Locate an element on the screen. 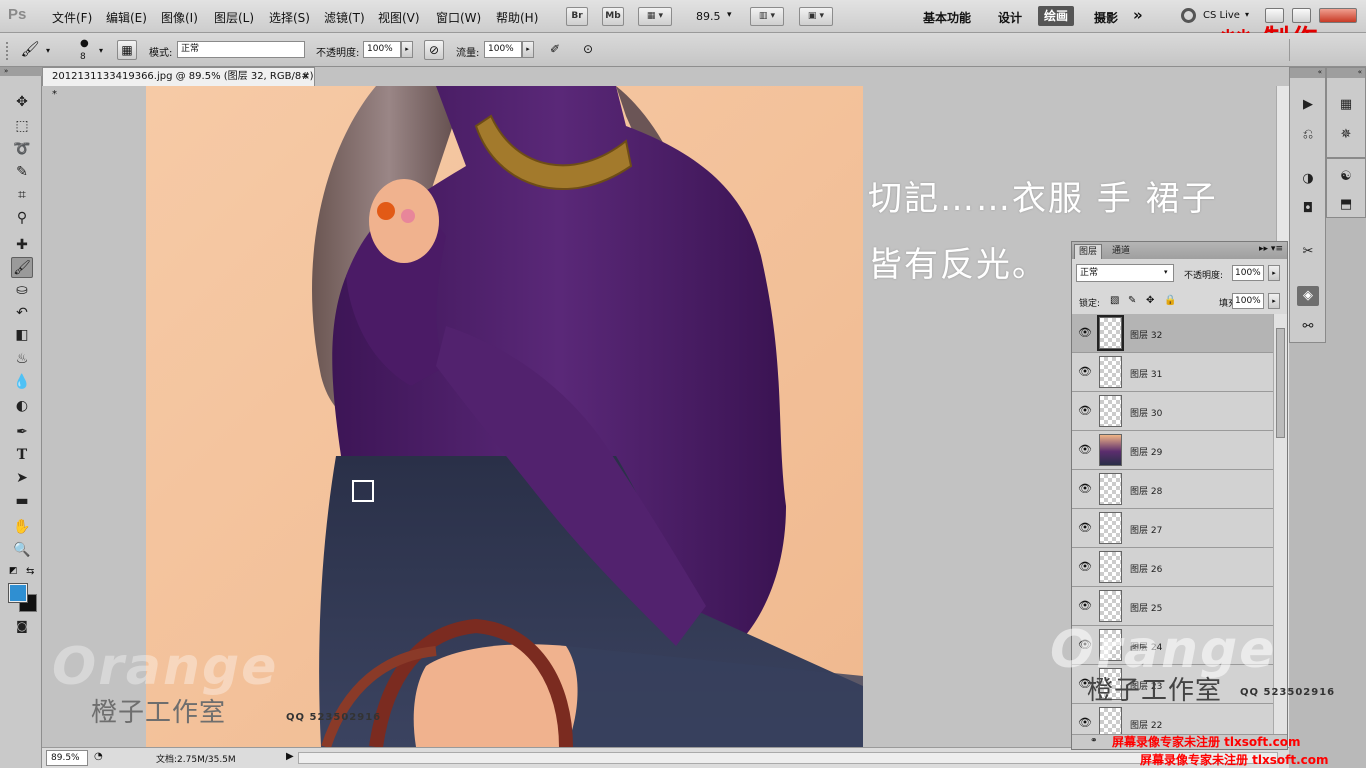 The height and width of the screenshot is (768, 1366). layer-opacity-slider-button: ▸ is located at coordinates (1274, 273).